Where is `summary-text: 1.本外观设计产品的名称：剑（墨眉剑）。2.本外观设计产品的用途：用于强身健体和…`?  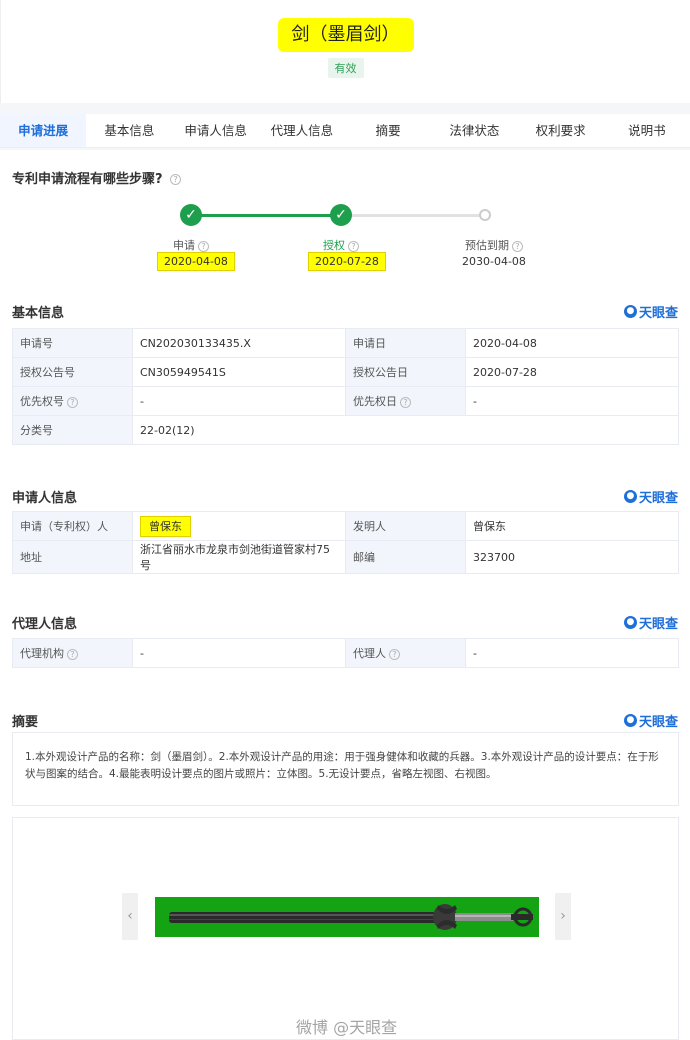 summary-text: 1.本外观设计产品的名称：剑（墨眉剑）。2.本外观设计产品的用途：用于强身健体和… is located at coordinates (345, 769).